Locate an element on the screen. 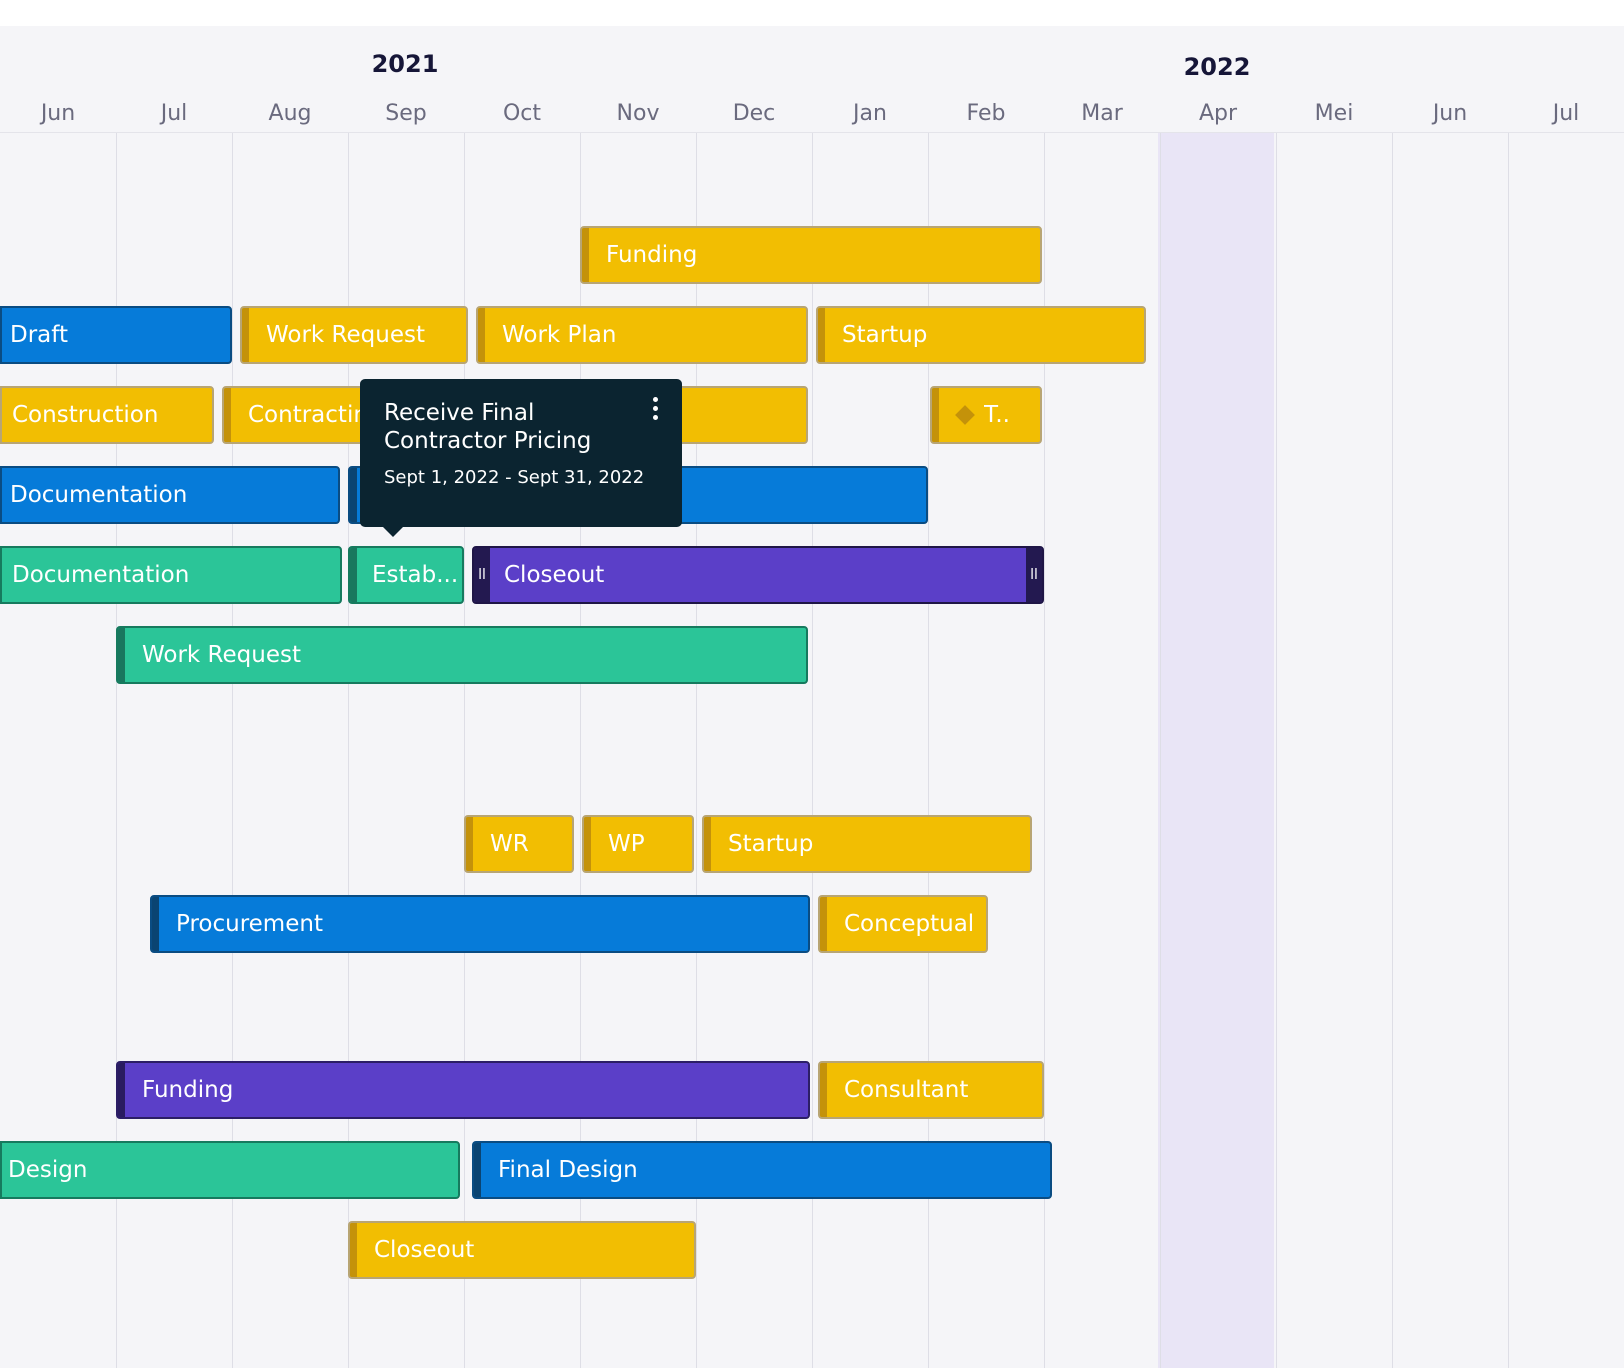  tooltip-arrow is located at coordinates (393, 531).